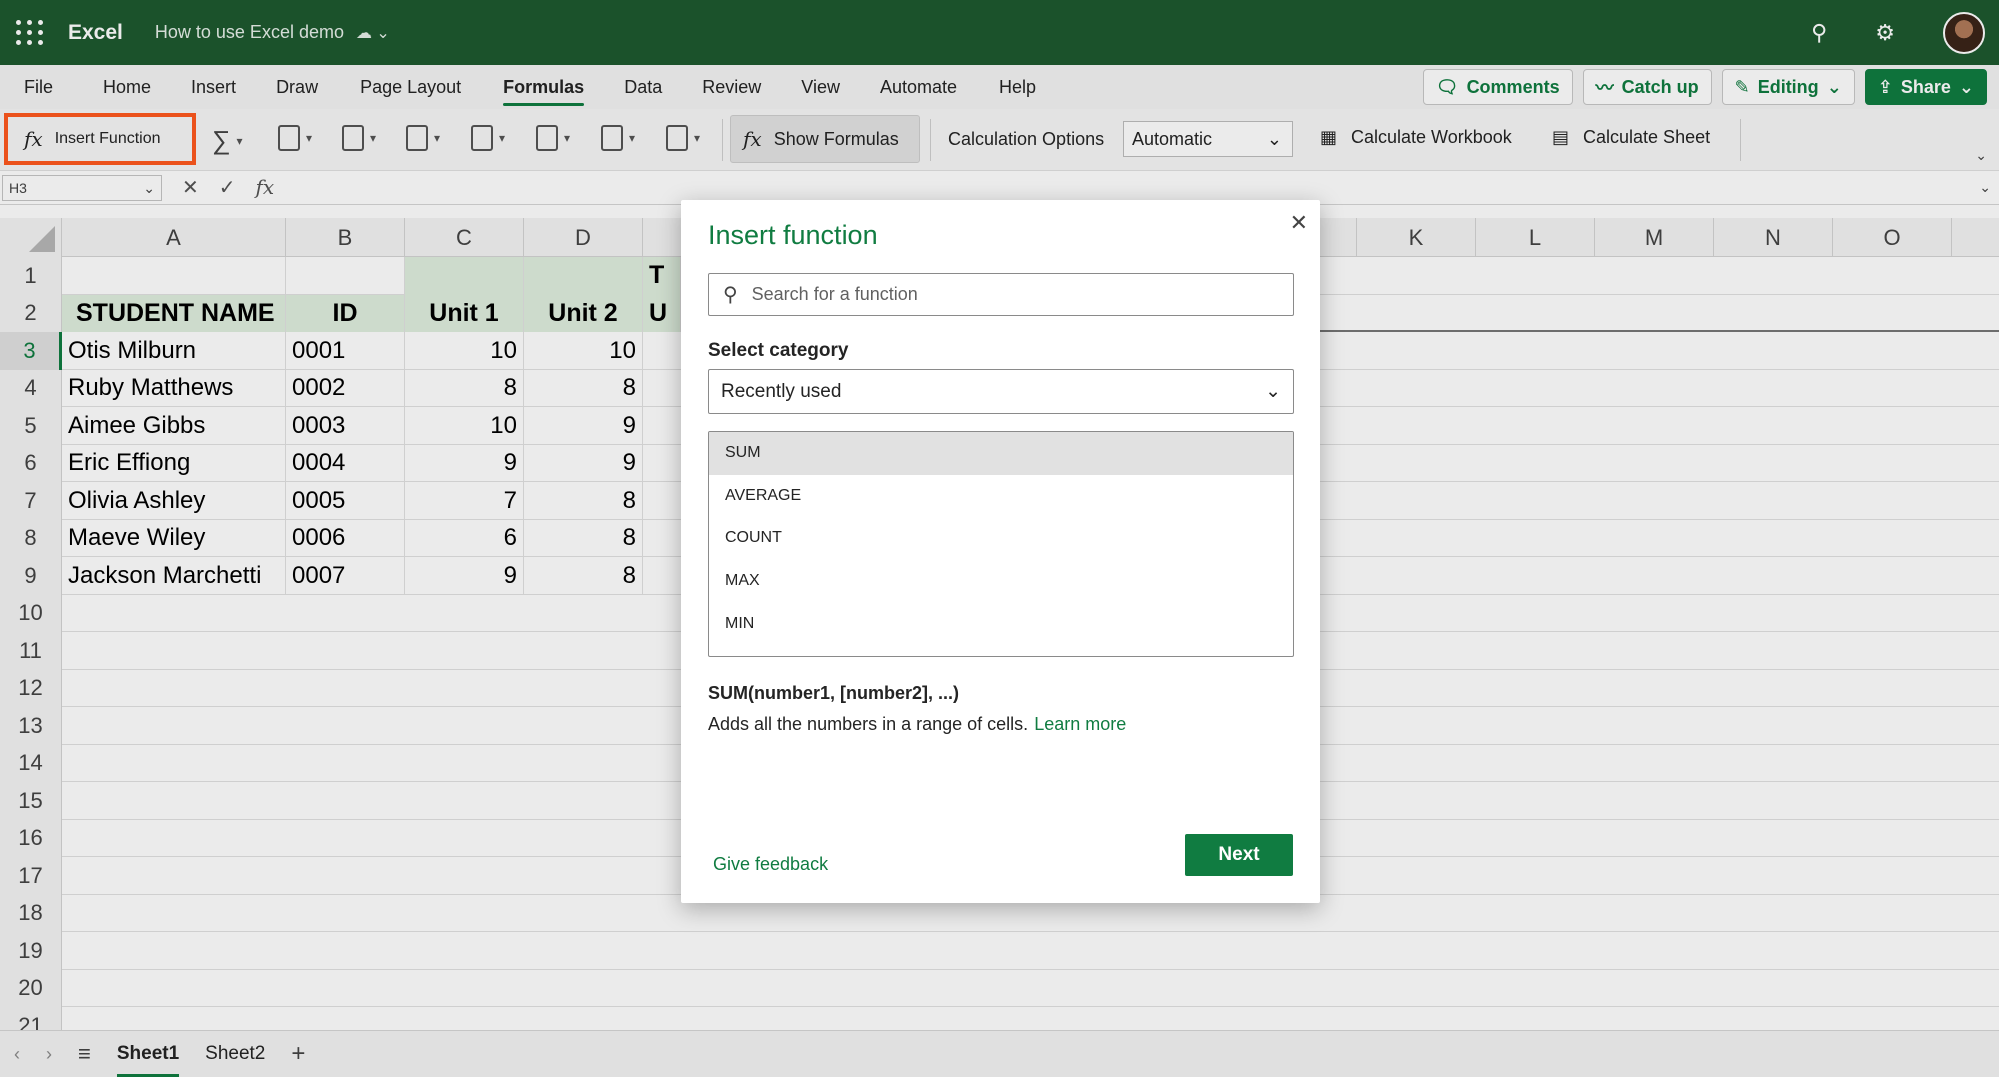  What do you see at coordinates (174, 576) in the screenshot?
I see `cell-student-name: Jackson Marchetti` at bounding box center [174, 576].